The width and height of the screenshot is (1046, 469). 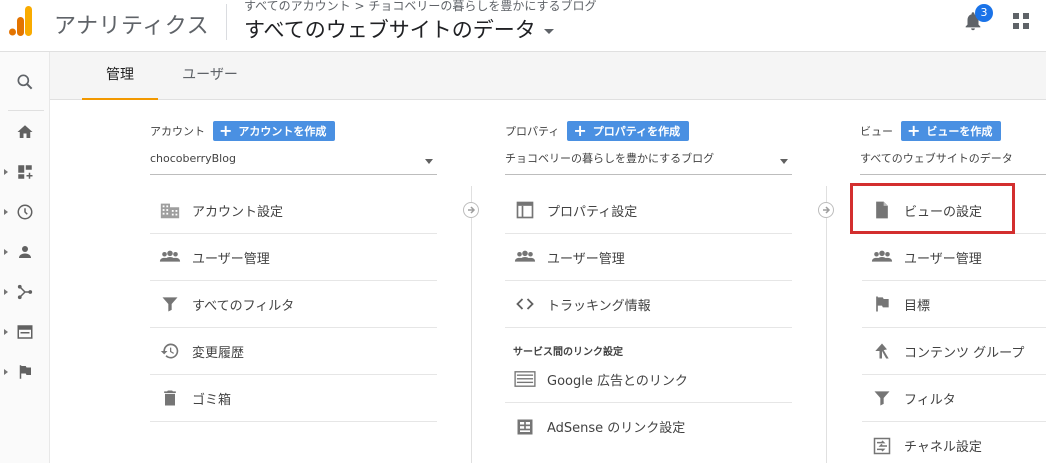 I want to click on channel-icon, so click(x=882, y=446).